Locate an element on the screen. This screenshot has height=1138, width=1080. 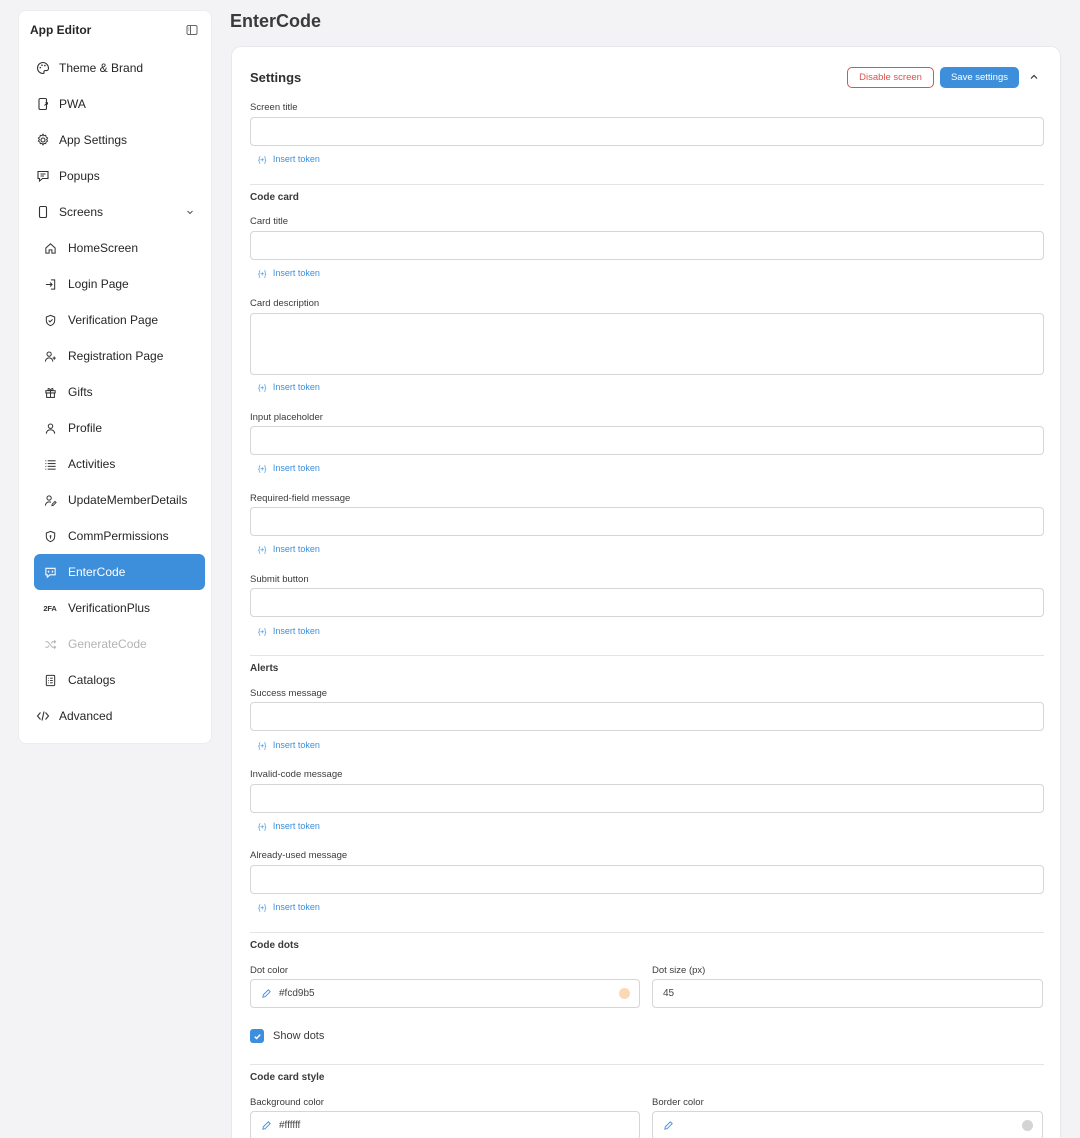
disable-screen-button: Disable screen is located at coordinates (890, 77).